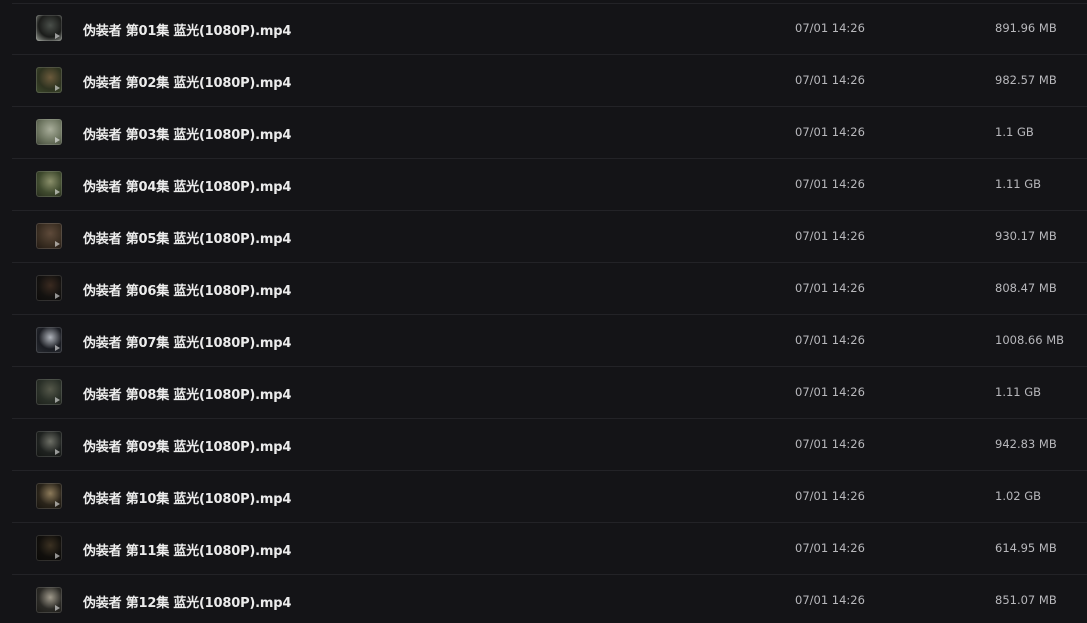 Image resolution: width=1087 pixels, height=623 pixels. Describe the element at coordinates (1026, 548) in the screenshot. I see `file-size: 614.95 MB` at that location.